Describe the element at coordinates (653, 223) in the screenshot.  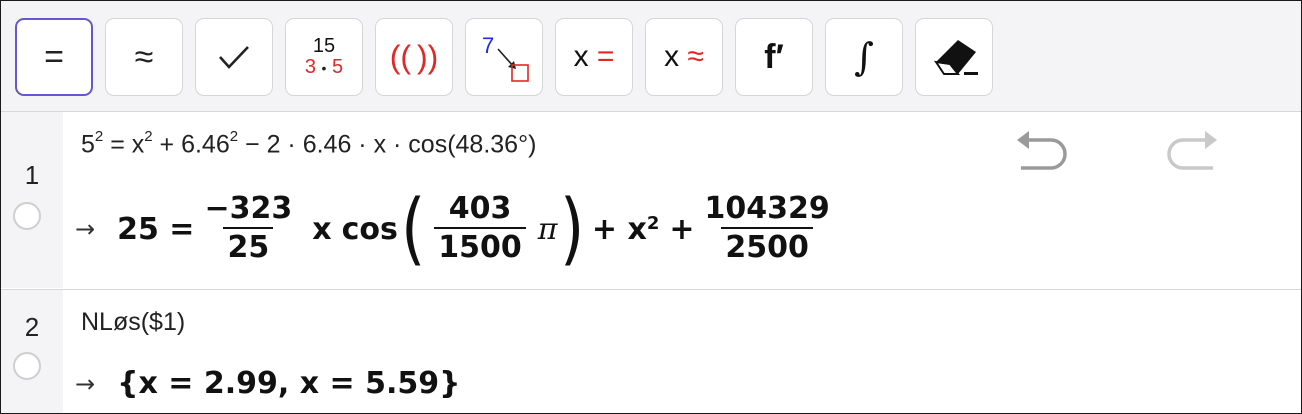
I see `output-1-x-exp: 2` at that location.